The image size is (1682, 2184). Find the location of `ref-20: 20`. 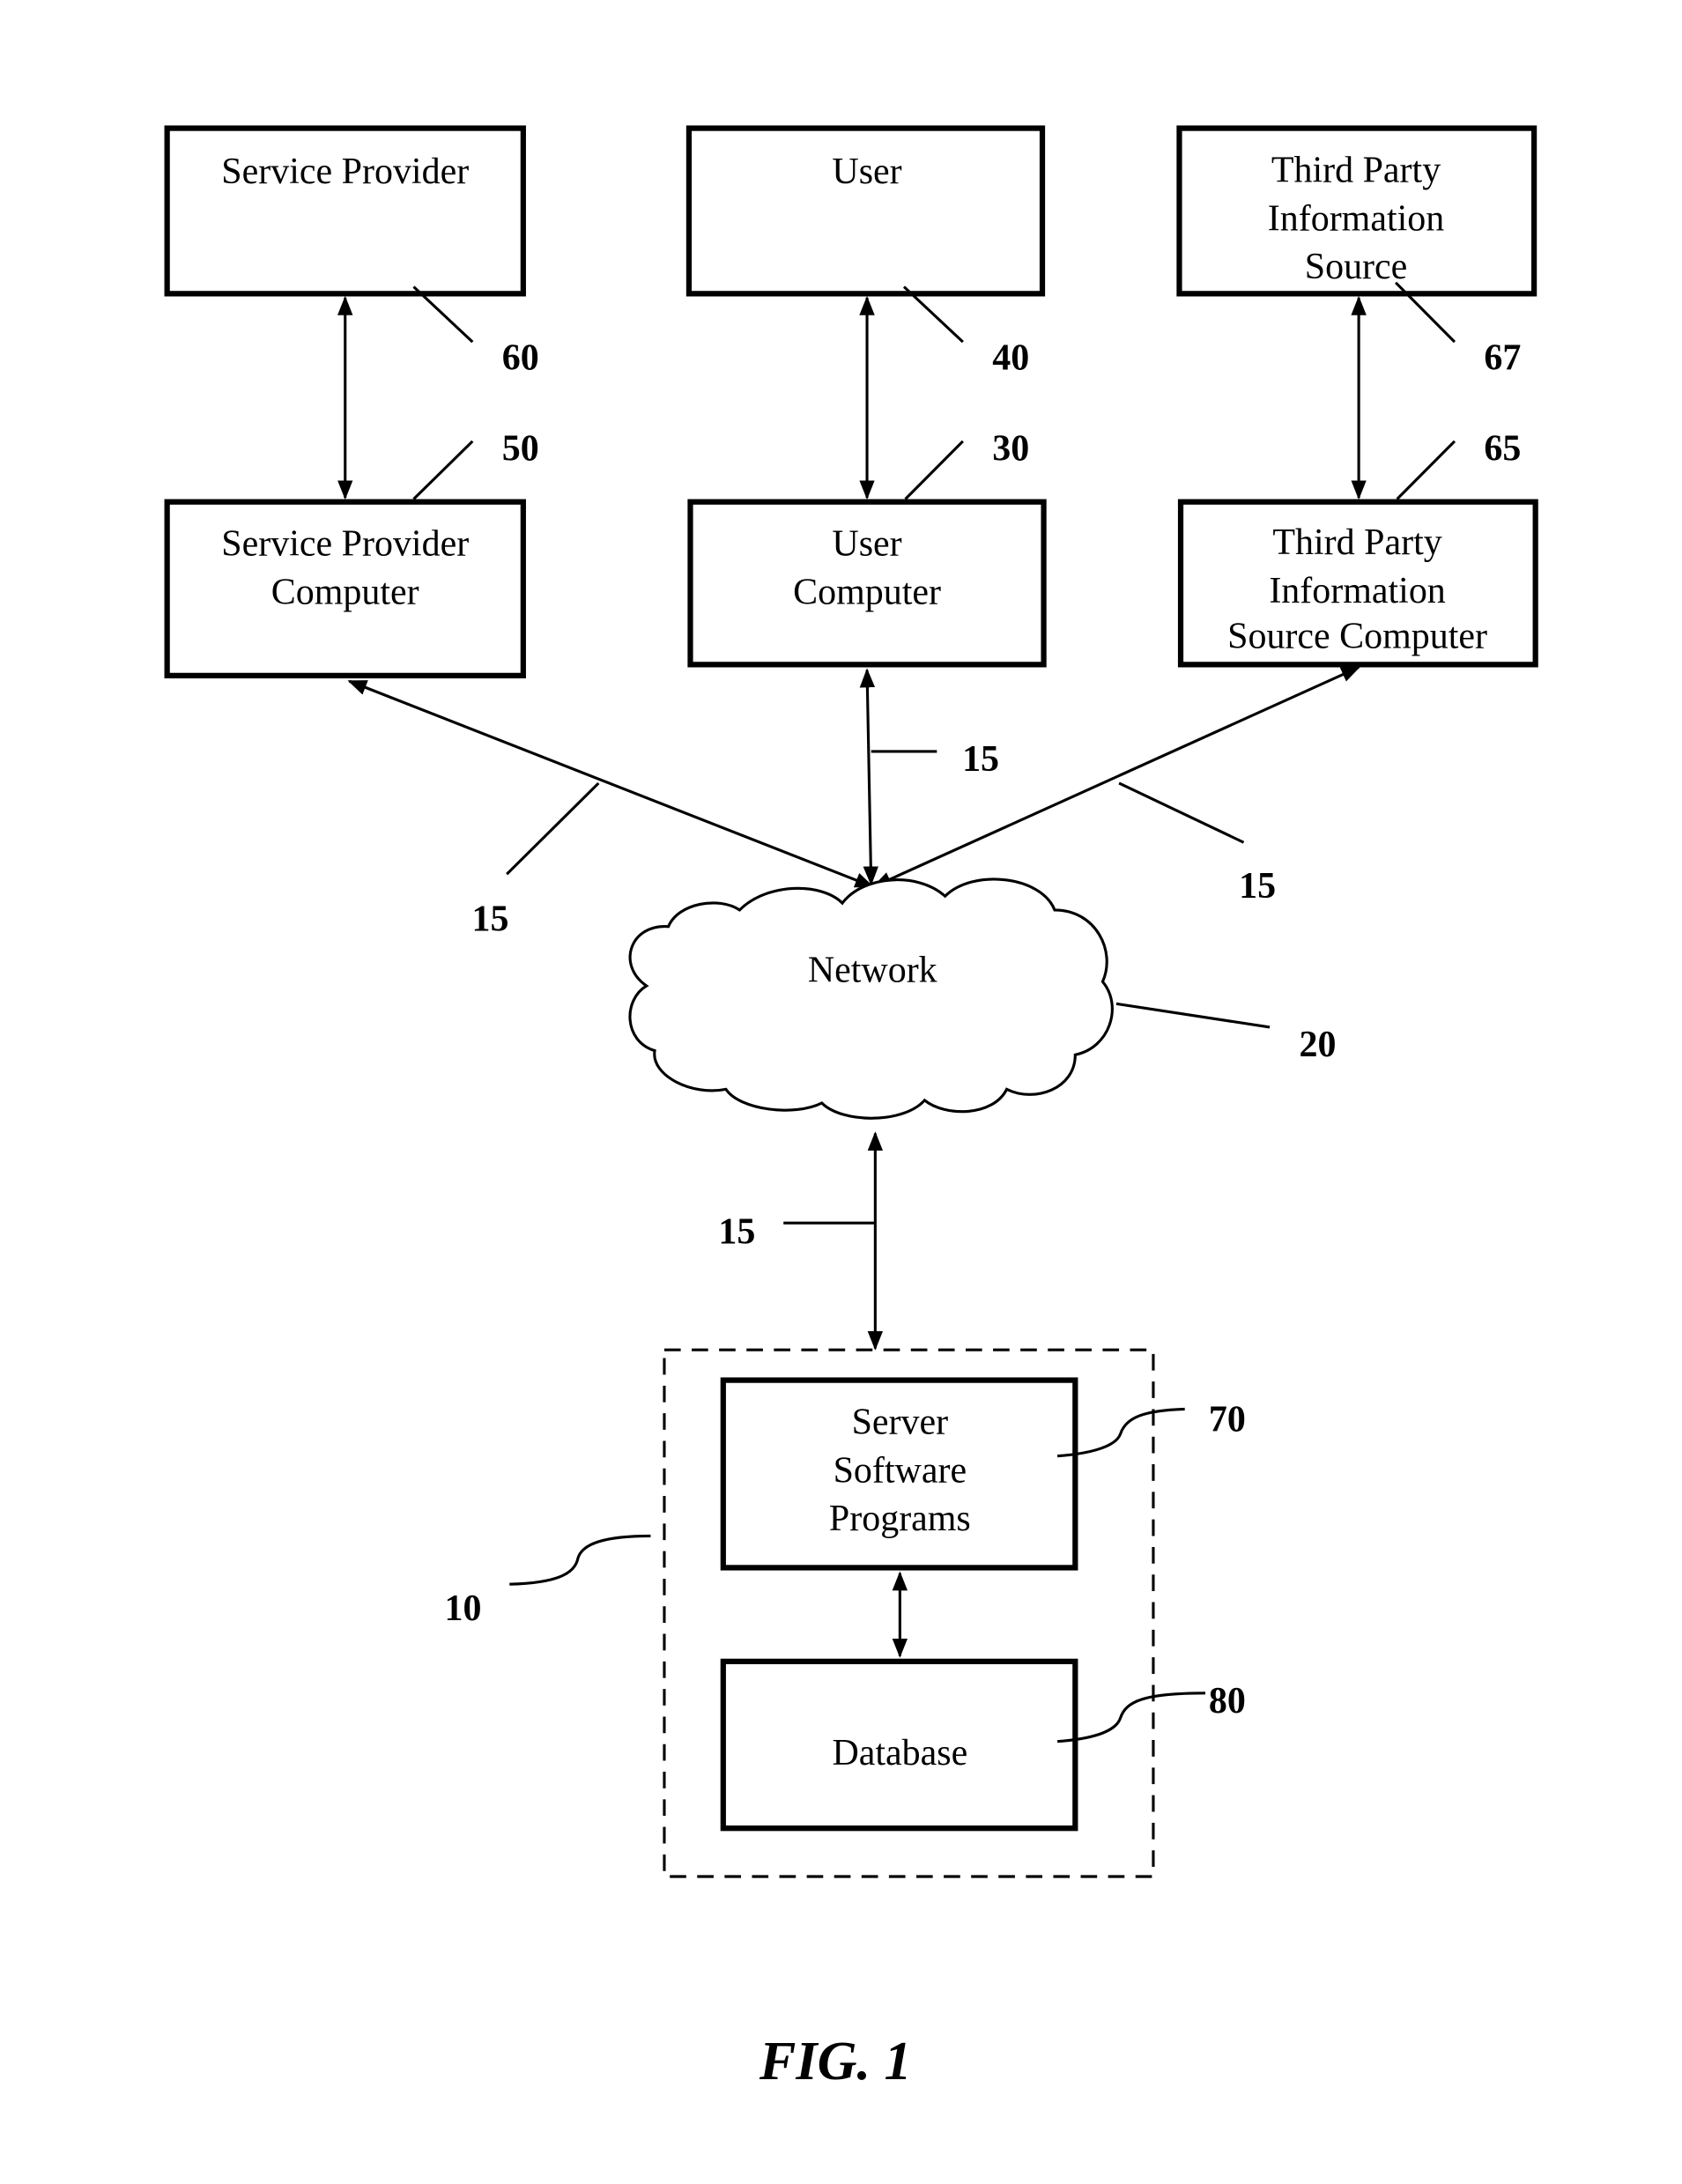

ref-20: 20 is located at coordinates (1318, 1044).